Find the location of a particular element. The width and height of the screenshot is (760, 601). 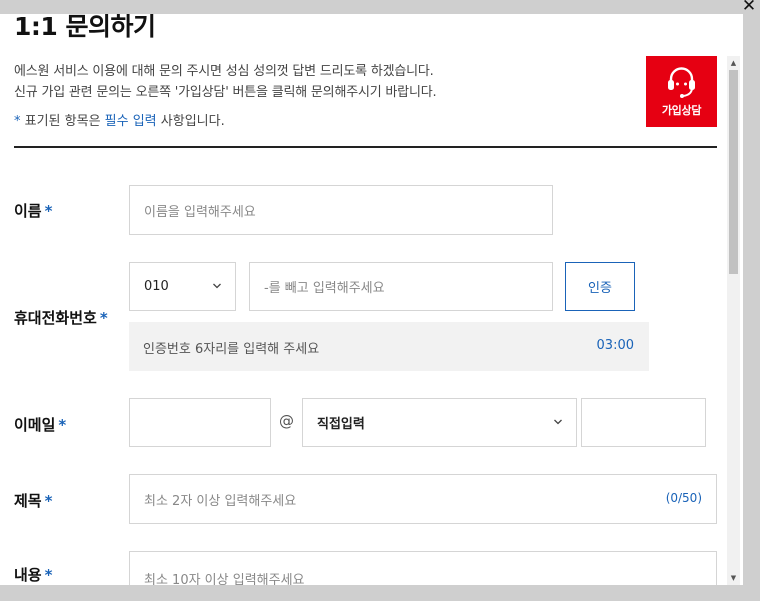

verification-timer: 03:00 is located at coordinates (615, 345).